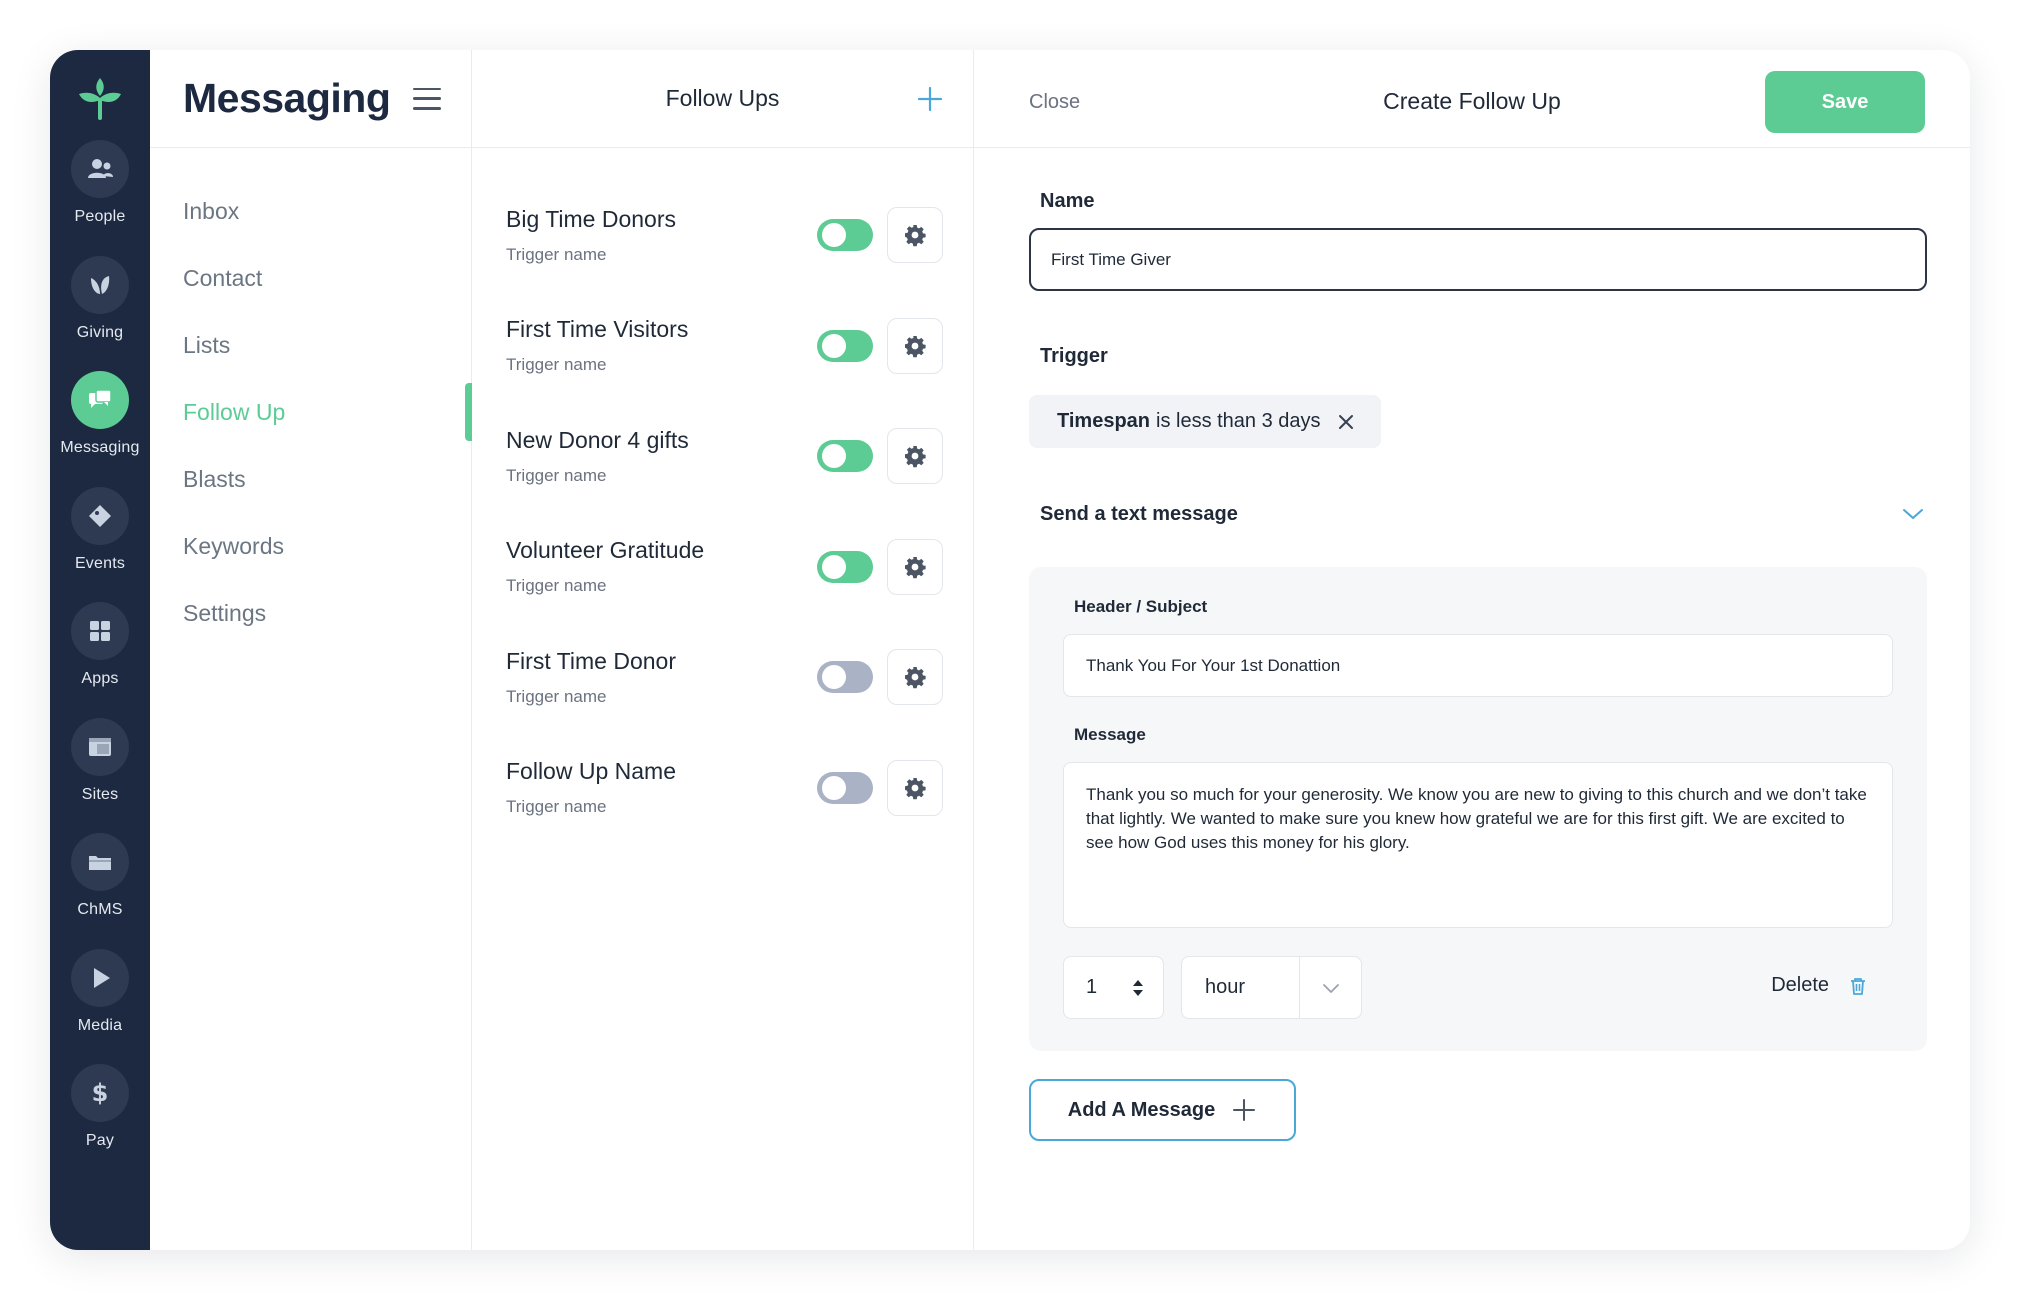 This screenshot has height=1300, width=2020. Describe the element at coordinates (1141, 1109) in the screenshot. I see `add-message-label: Add A Message` at that location.